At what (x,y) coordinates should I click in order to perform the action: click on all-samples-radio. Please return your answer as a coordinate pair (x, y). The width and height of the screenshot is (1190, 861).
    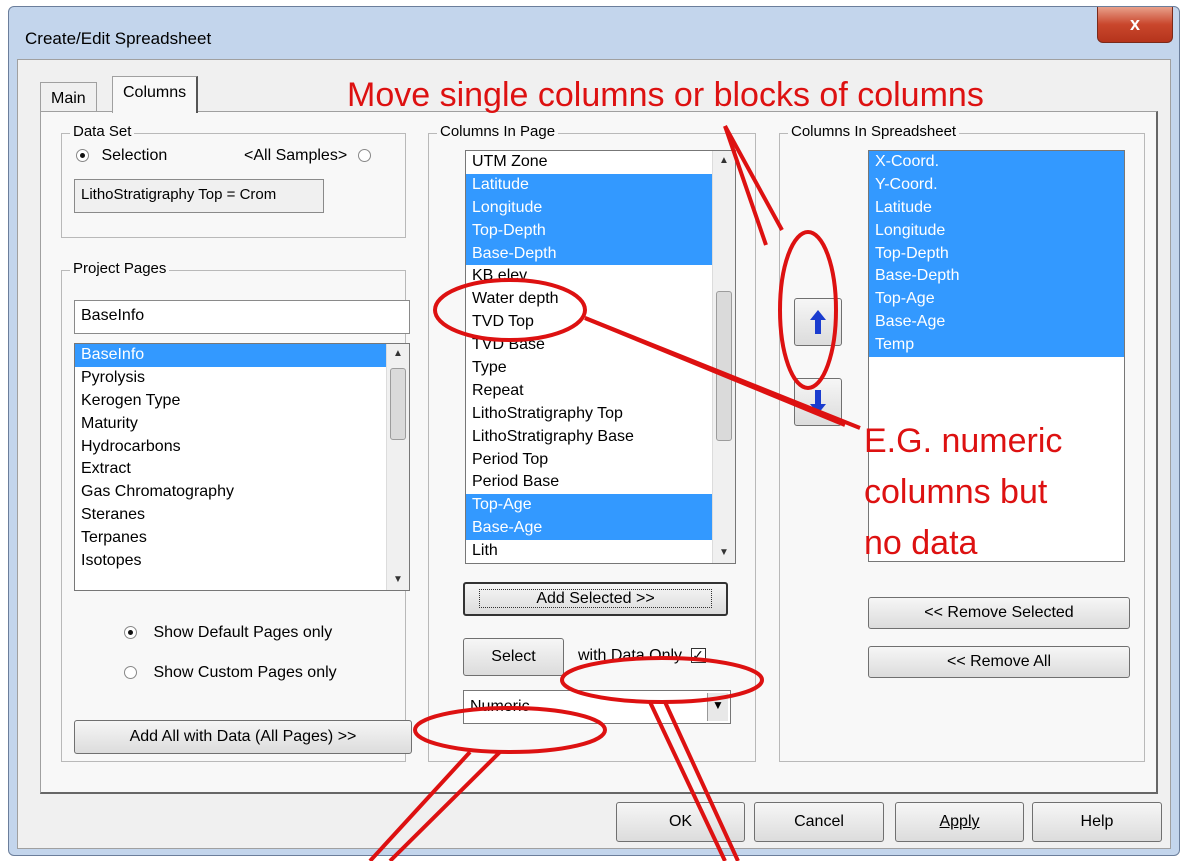
    Looking at the image, I should click on (364, 156).